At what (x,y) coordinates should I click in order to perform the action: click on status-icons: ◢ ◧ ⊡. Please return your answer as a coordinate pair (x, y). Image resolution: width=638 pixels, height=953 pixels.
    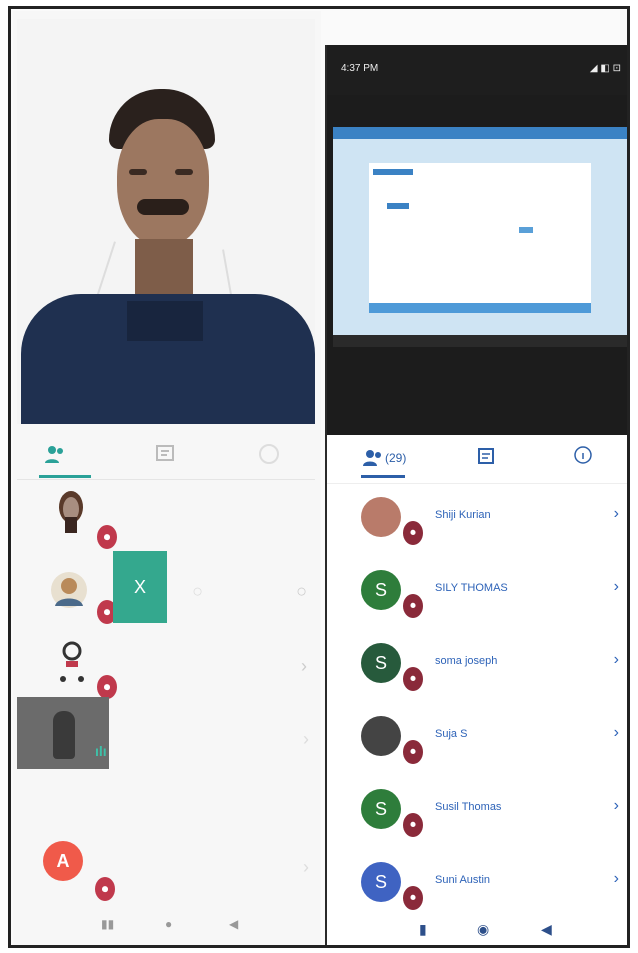
    Looking at the image, I should click on (605, 68).